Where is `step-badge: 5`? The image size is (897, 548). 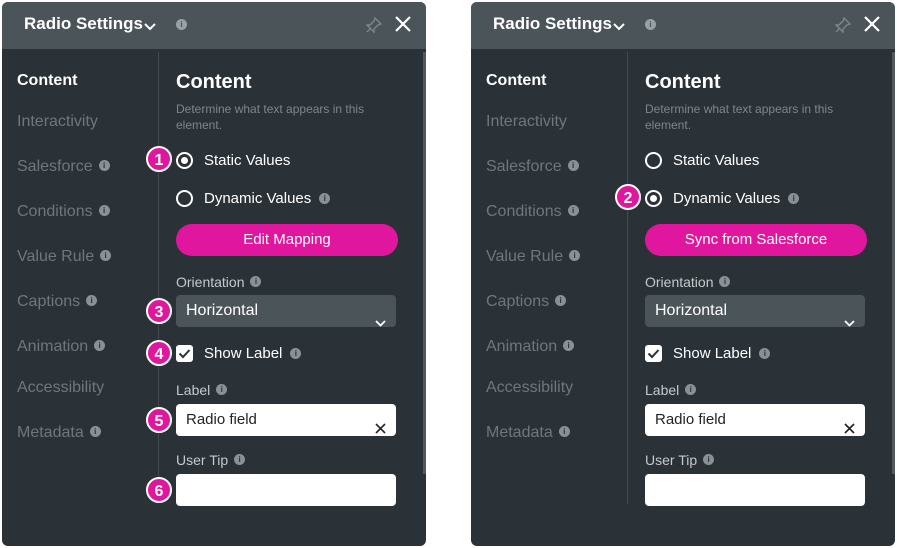
step-badge: 5 is located at coordinates (159, 420).